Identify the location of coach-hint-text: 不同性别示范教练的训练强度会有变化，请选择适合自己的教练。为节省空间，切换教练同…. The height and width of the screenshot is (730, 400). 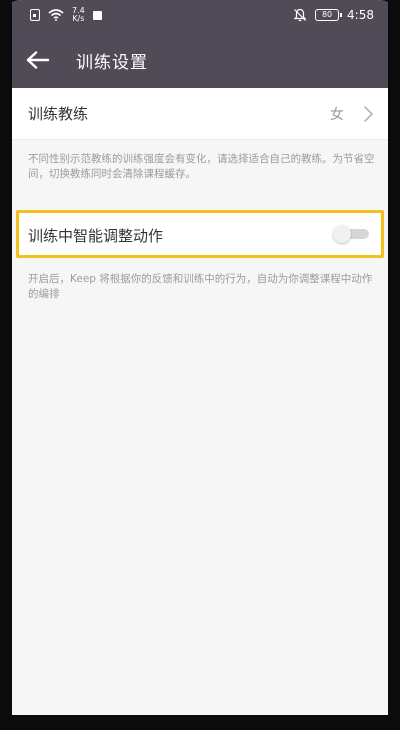
(201, 166).